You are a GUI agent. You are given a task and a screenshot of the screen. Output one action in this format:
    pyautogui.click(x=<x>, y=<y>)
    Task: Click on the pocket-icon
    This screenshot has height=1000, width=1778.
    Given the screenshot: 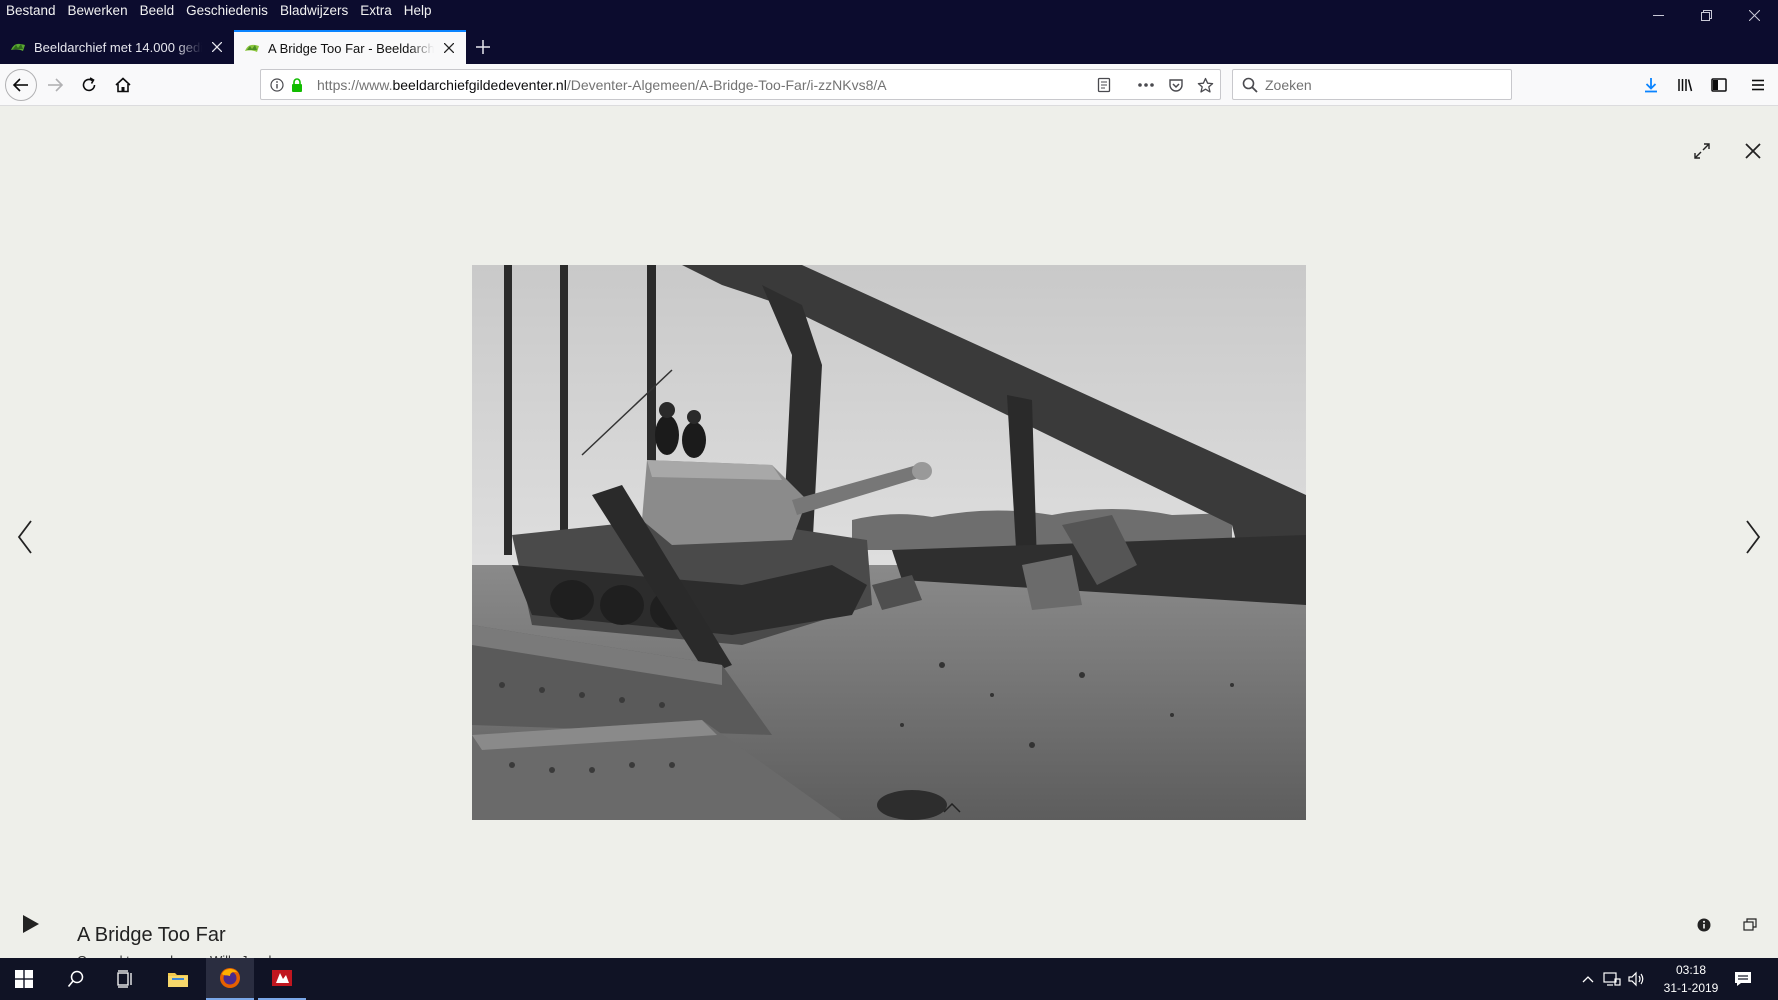 What is the action you would take?
    pyautogui.click(x=1176, y=85)
    